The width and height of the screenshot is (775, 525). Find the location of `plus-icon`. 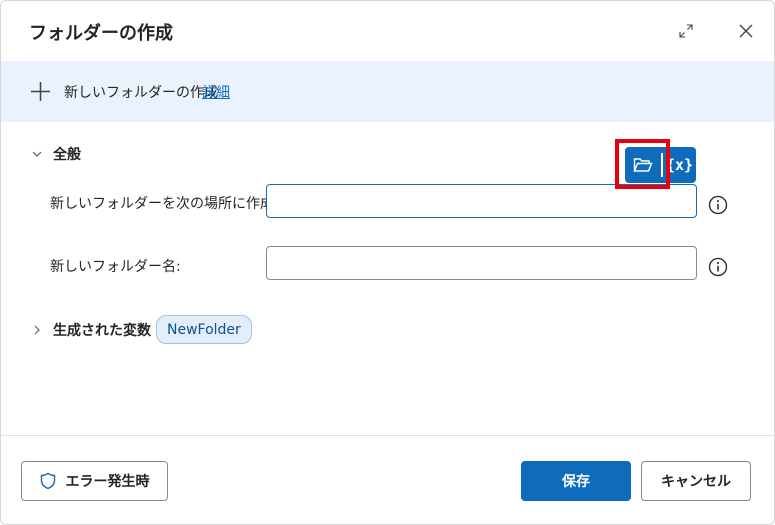

plus-icon is located at coordinates (40, 91).